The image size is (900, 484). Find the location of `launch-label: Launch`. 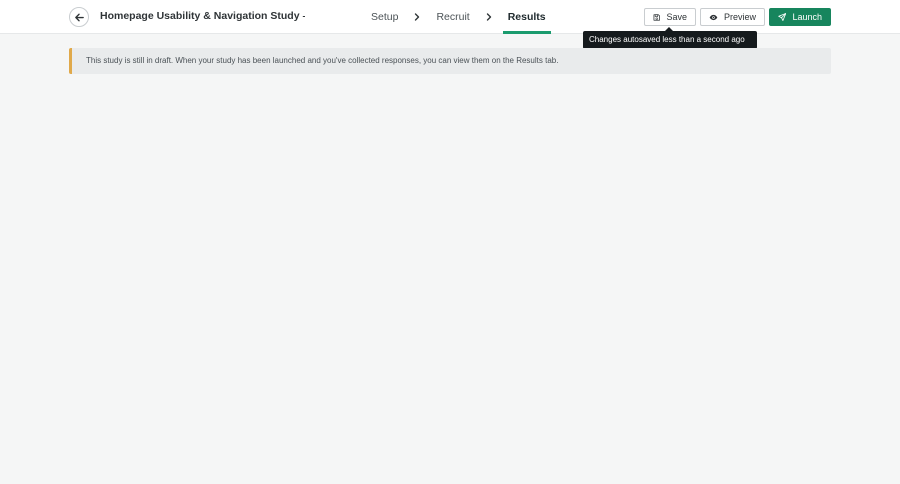

launch-label: Launch is located at coordinates (807, 17).